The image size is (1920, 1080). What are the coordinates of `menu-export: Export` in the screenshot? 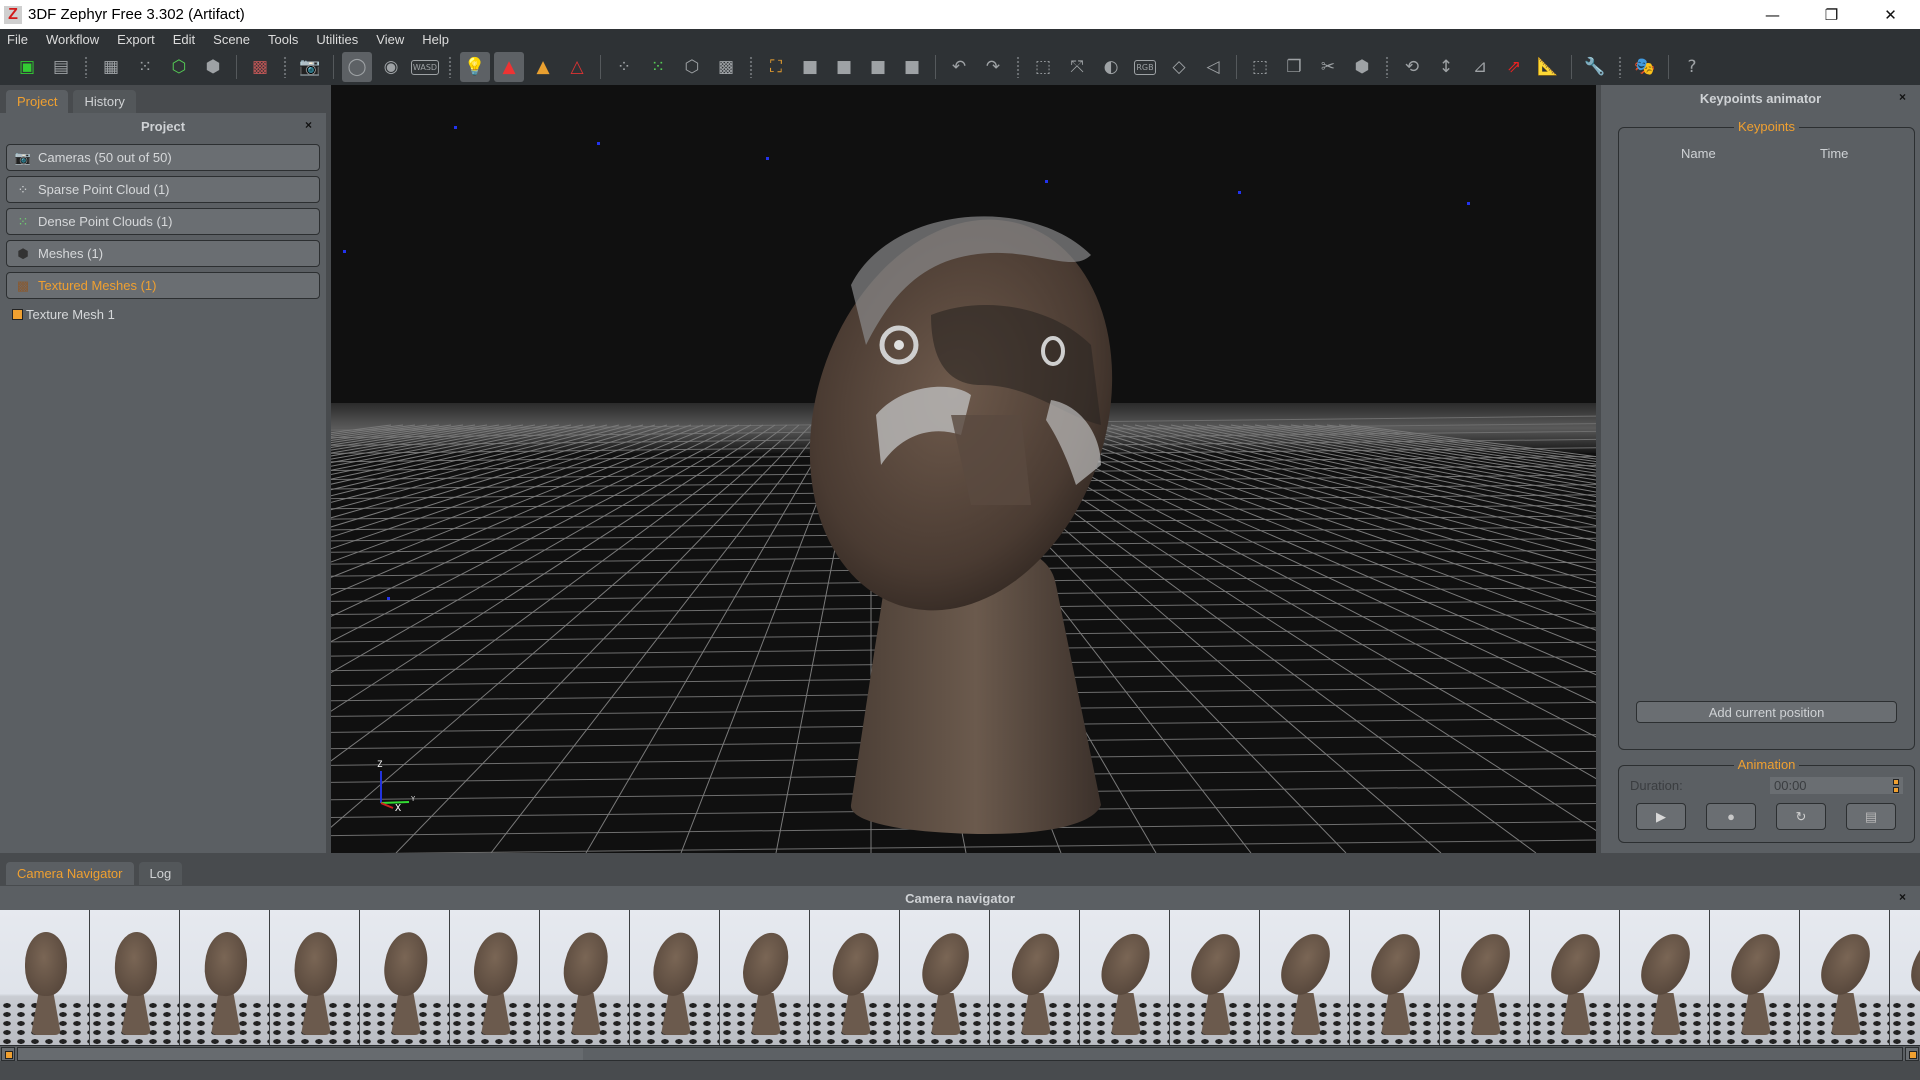 It's located at (136, 39).